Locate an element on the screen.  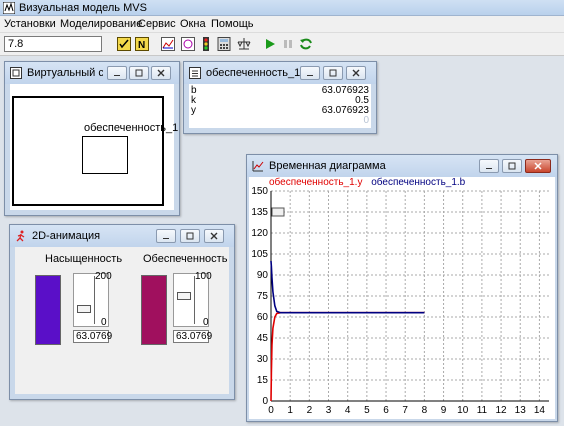
saturation-slider-thumb is located at coordinates (84, 308).